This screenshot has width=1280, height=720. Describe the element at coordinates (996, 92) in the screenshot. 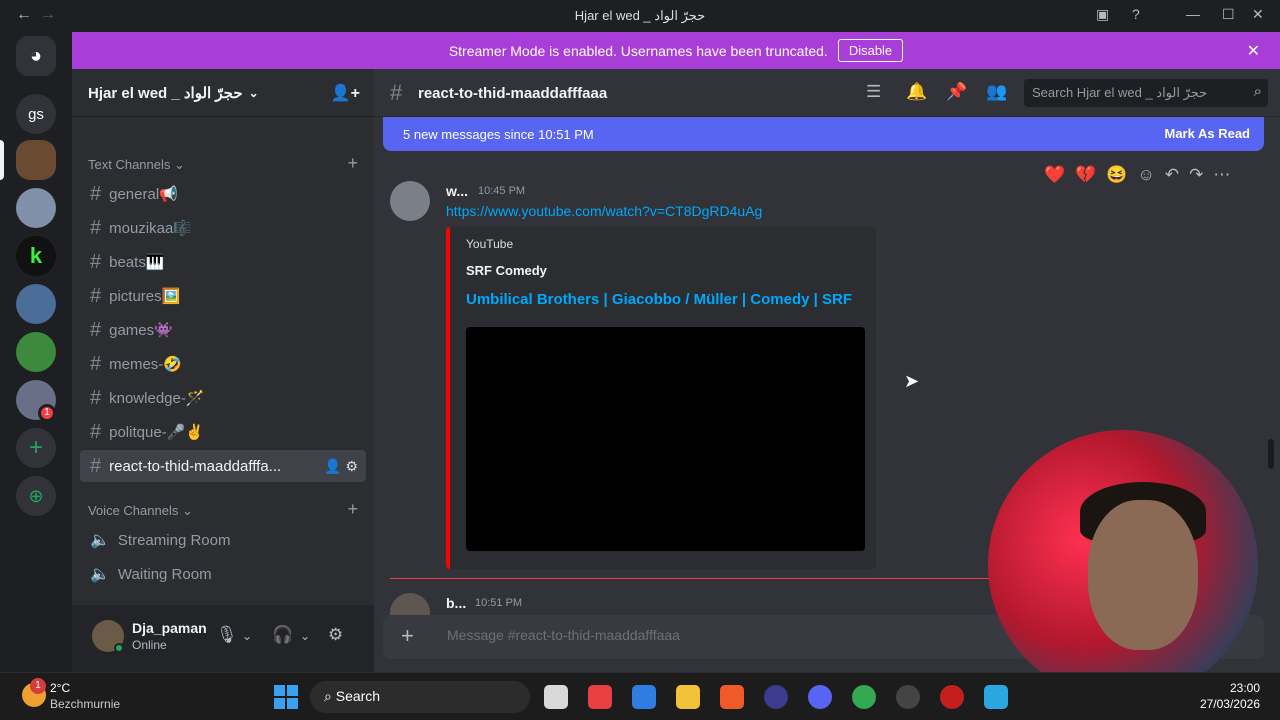

I see `member-list-icon: 👥` at that location.